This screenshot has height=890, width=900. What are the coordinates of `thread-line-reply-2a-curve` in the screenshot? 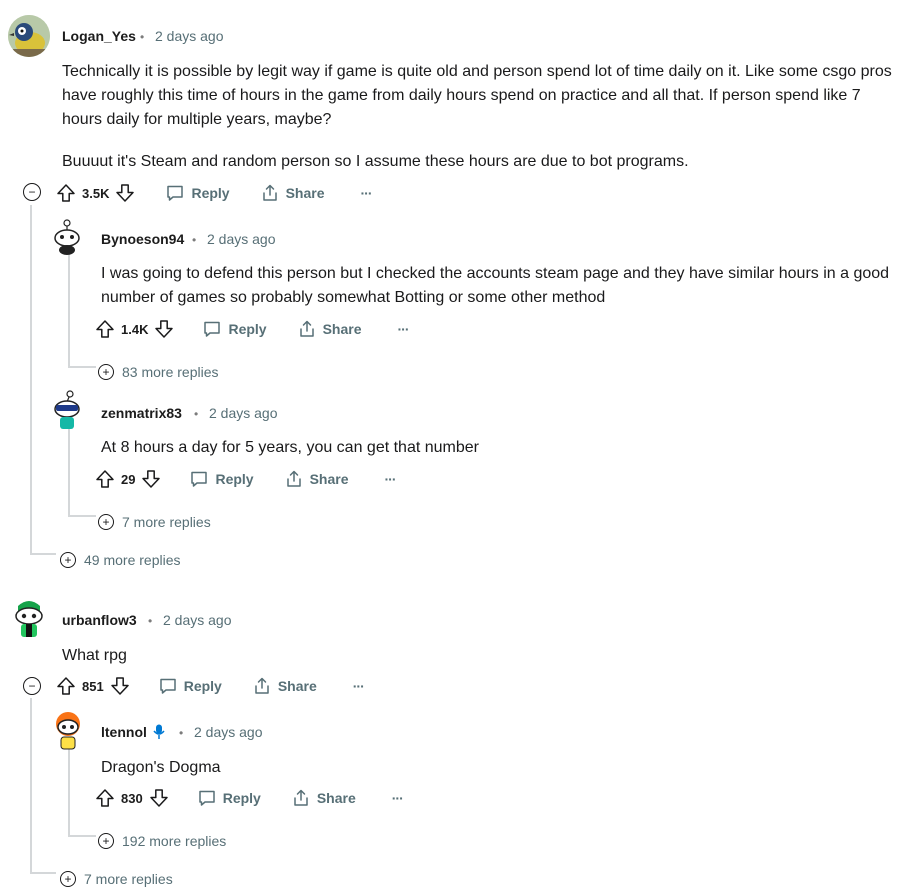 It's located at (82, 836).